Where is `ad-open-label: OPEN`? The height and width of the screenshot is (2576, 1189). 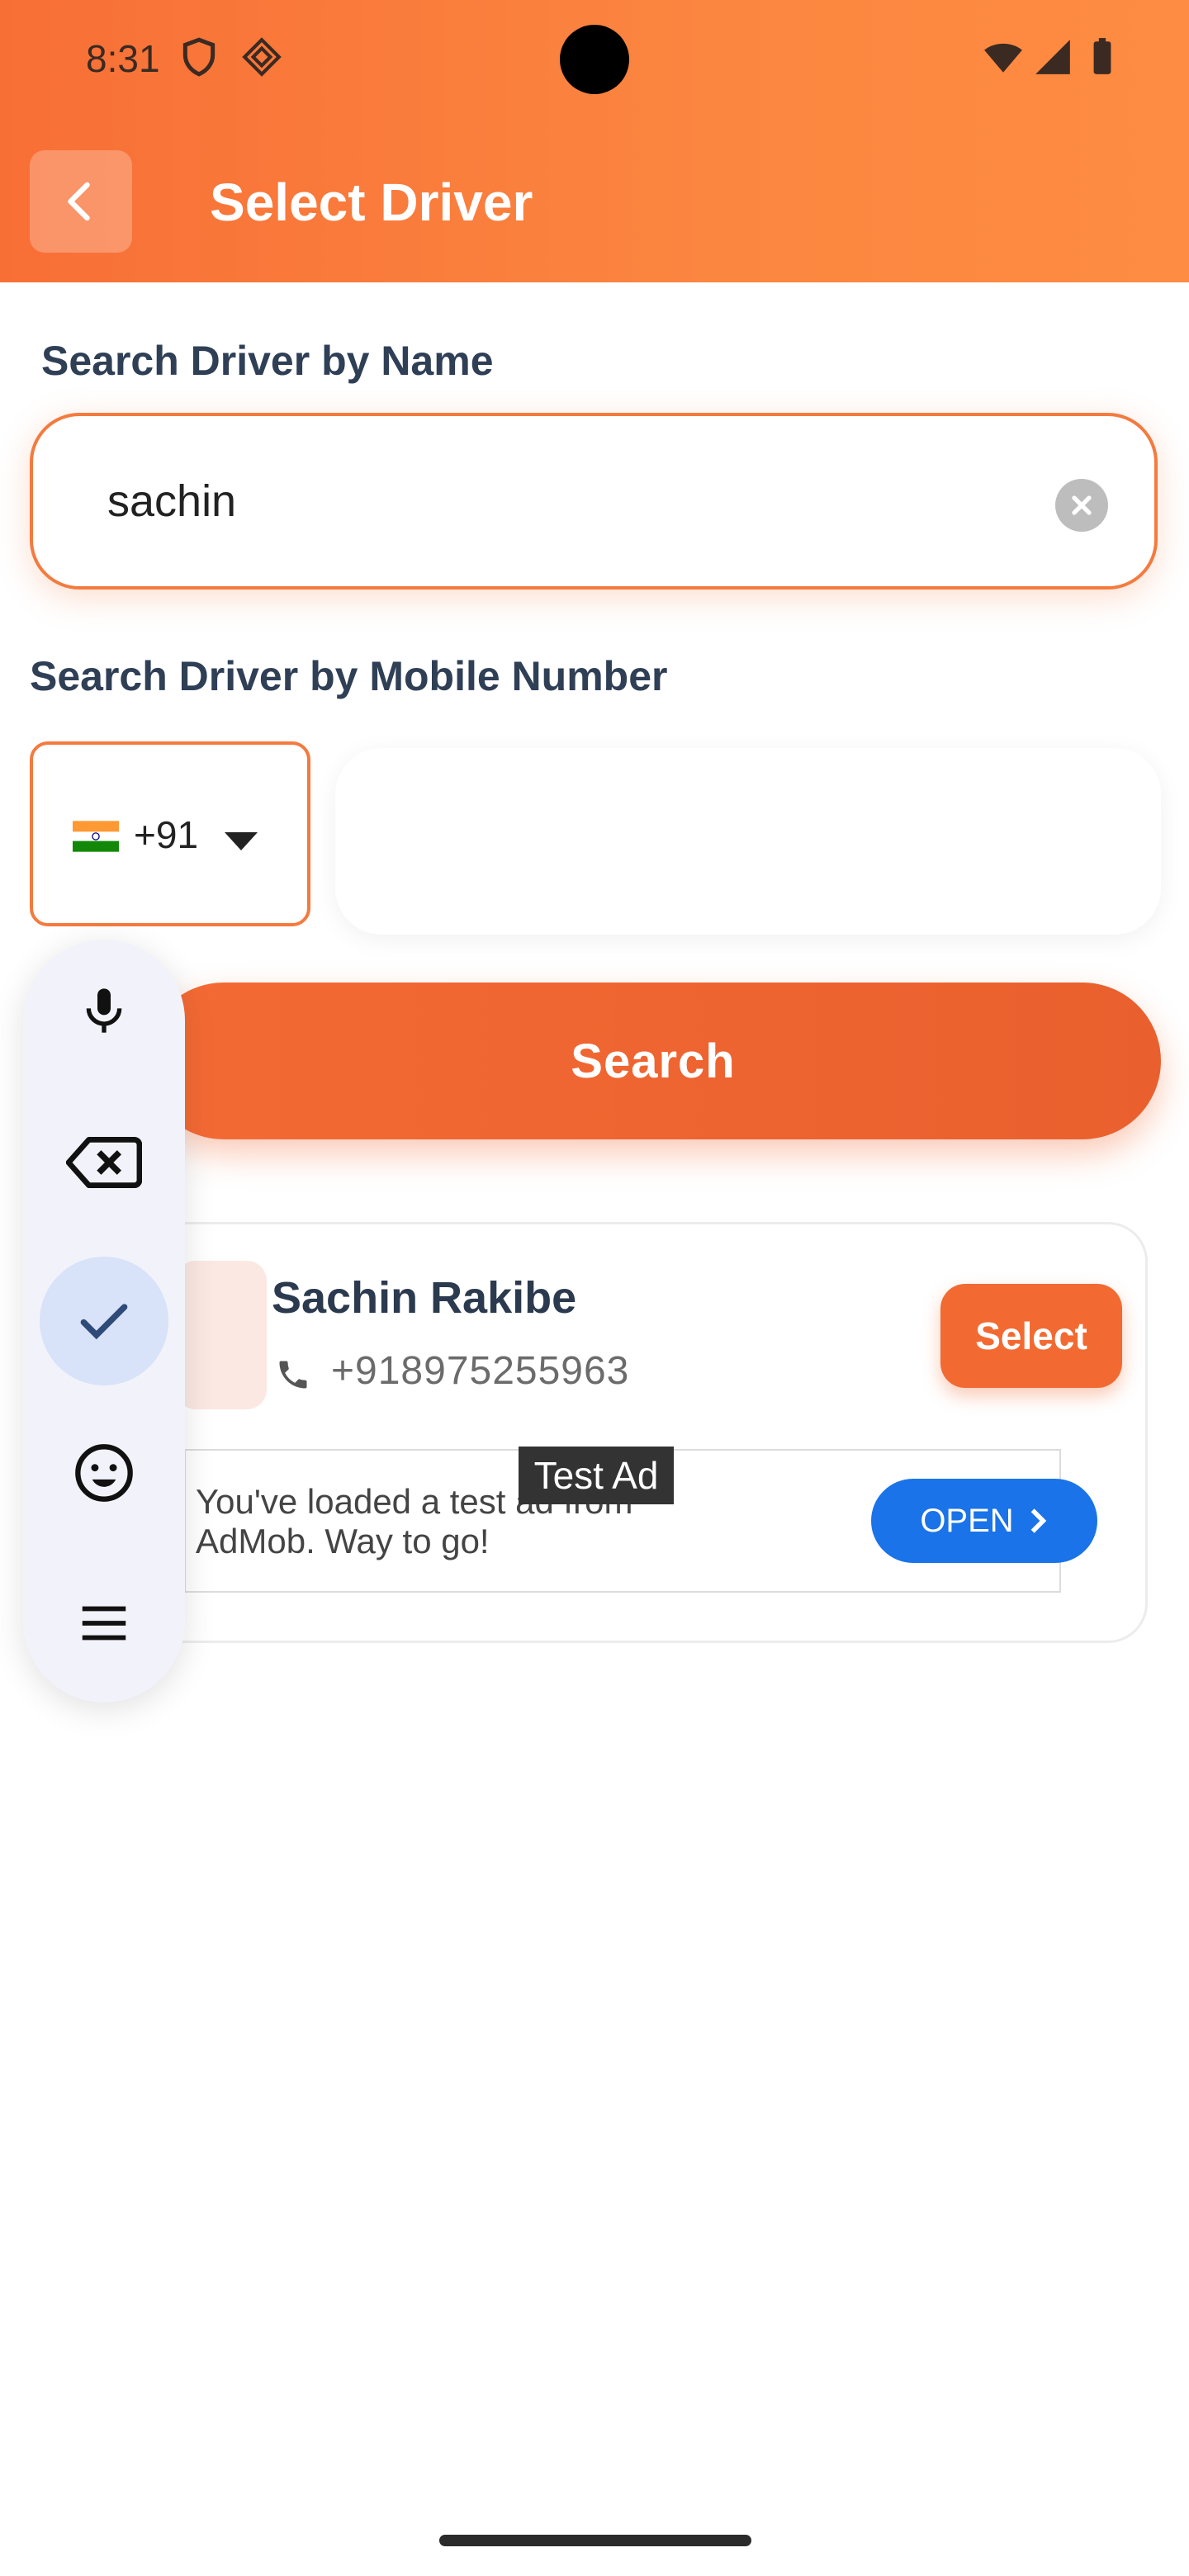 ad-open-label: OPEN is located at coordinates (967, 1520).